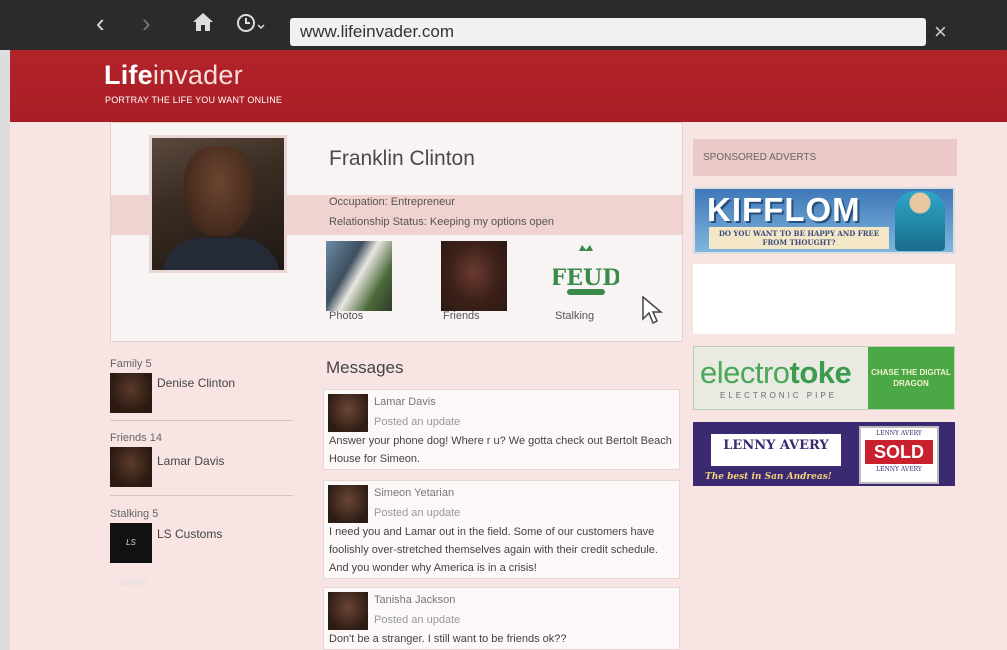 This screenshot has width=1007, height=650. What do you see at coordinates (131, 555) in the screenshot?
I see `ls-customs-logo: LS Customs` at bounding box center [131, 555].